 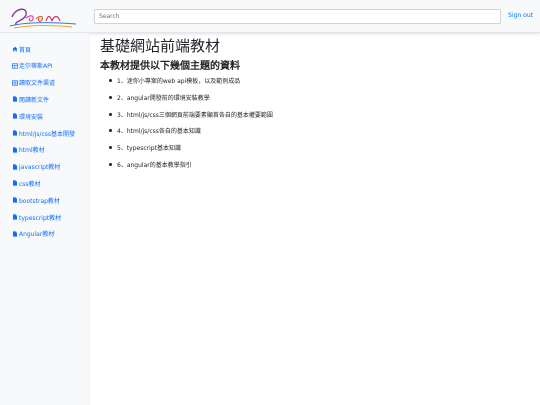 I want to click on page-subtitle: 本教材提供以下幾個主題的資料, so click(x=170, y=66).